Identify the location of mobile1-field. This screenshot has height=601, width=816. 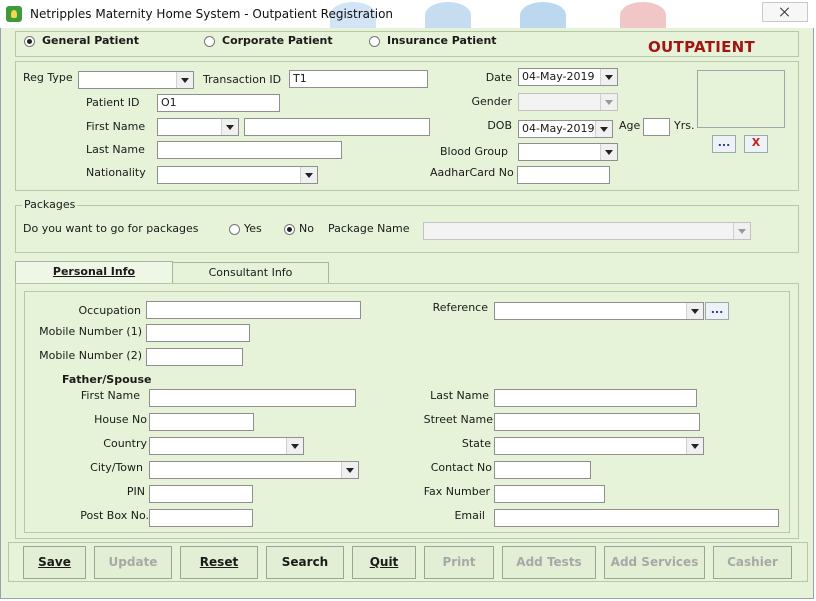
(198, 333).